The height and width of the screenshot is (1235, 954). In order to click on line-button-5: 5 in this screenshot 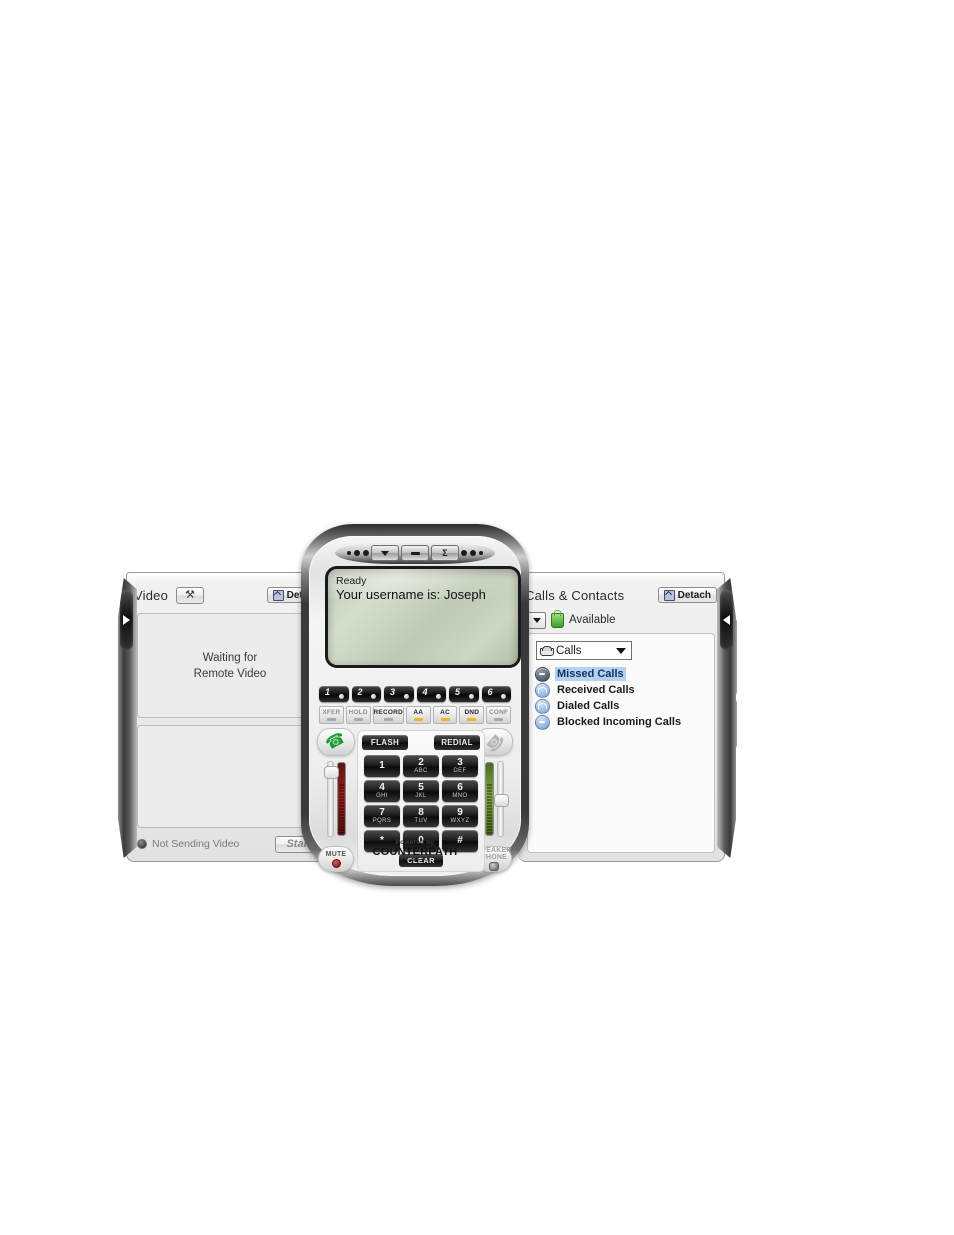, I will do `click(464, 694)`.